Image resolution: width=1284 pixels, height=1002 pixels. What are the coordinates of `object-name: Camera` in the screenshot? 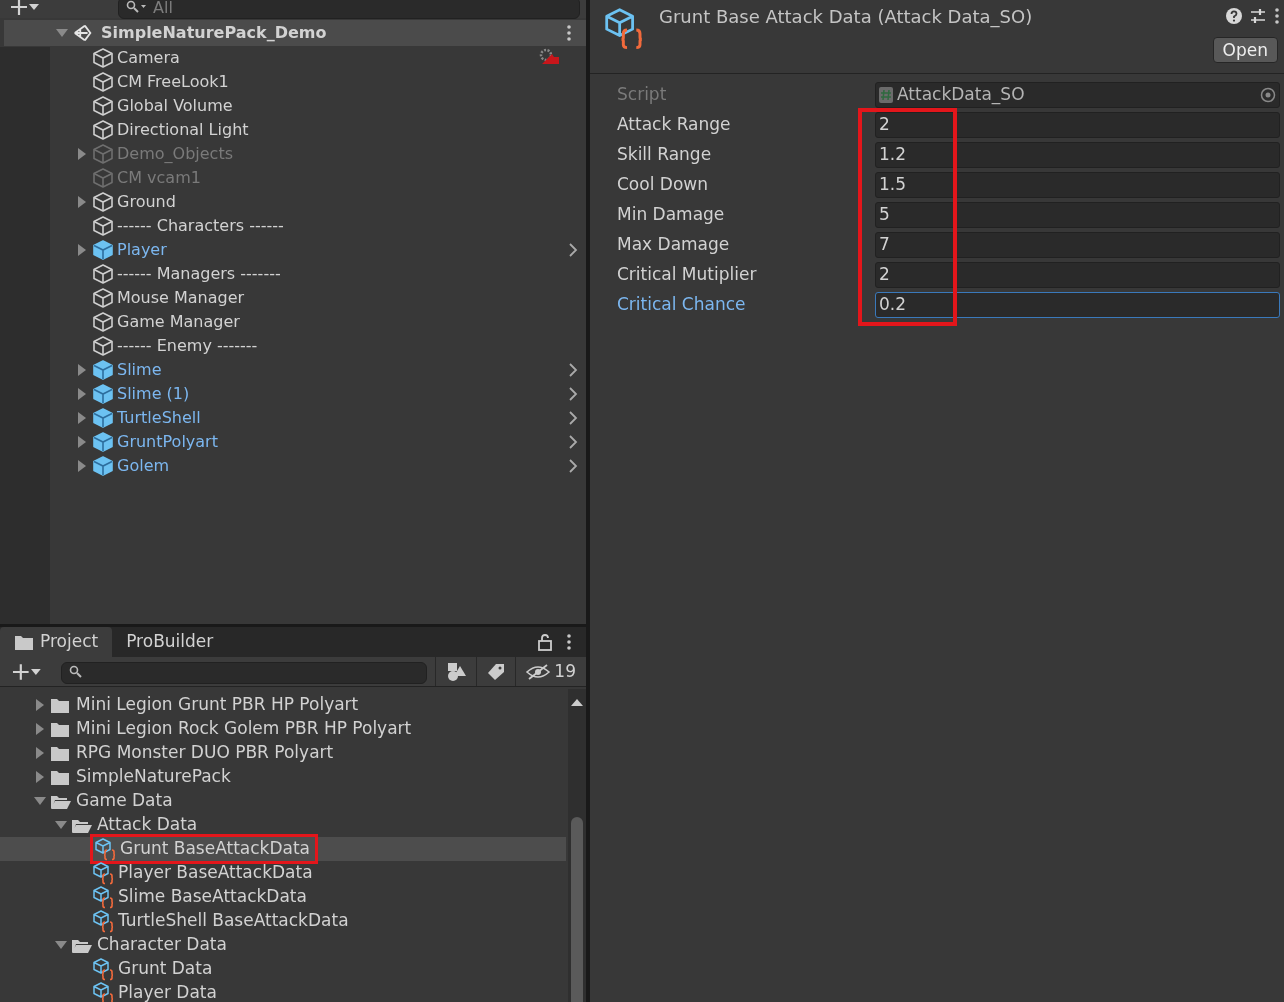 It's located at (148, 58).